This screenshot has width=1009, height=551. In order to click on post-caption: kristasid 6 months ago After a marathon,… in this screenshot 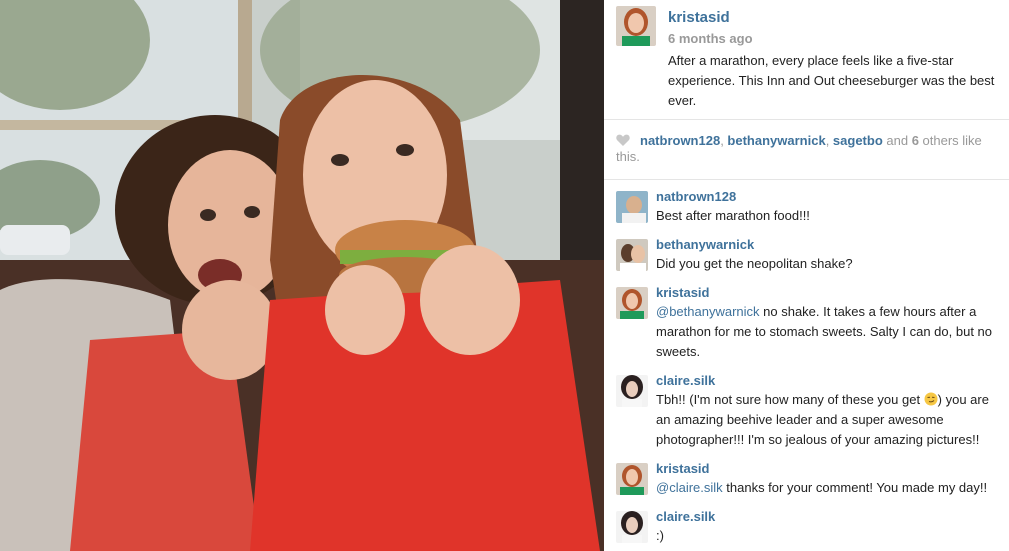, I will do `click(806, 61)`.